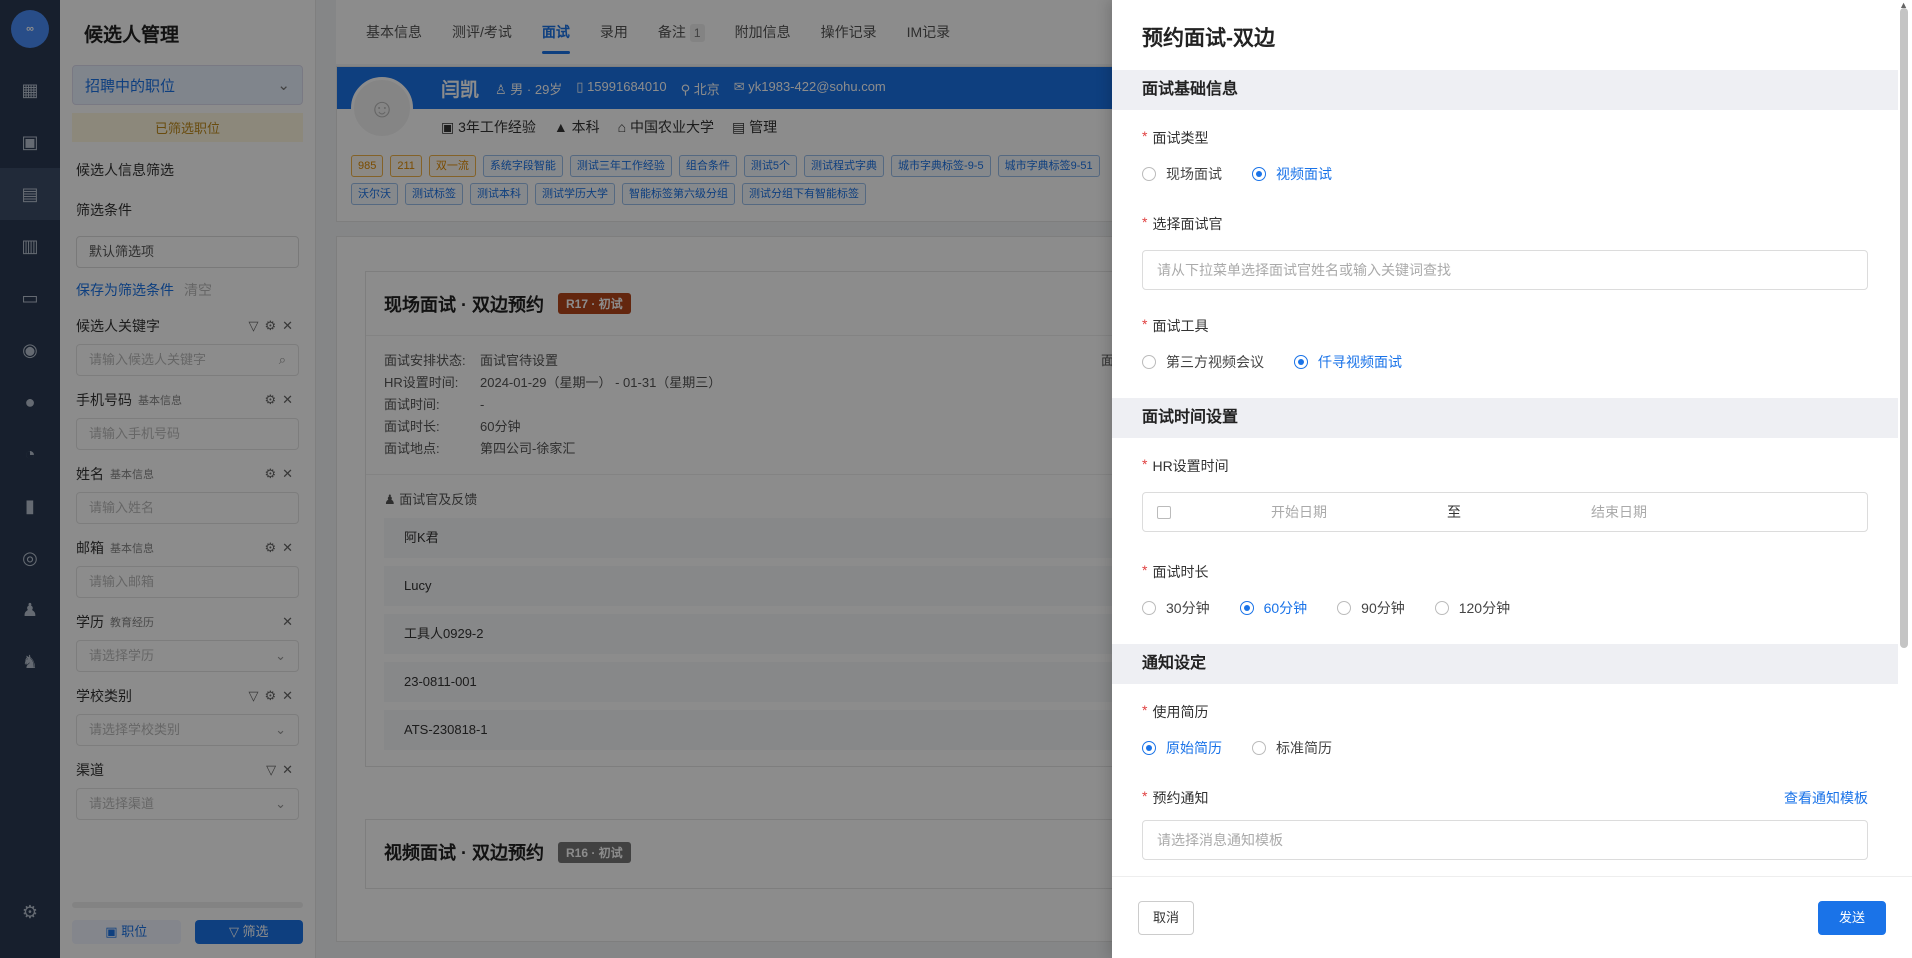 This screenshot has height=958, width=1912. What do you see at coordinates (1180, 798) in the screenshot?
I see `field-label-text: 预约通知` at bounding box center [1180, 798].